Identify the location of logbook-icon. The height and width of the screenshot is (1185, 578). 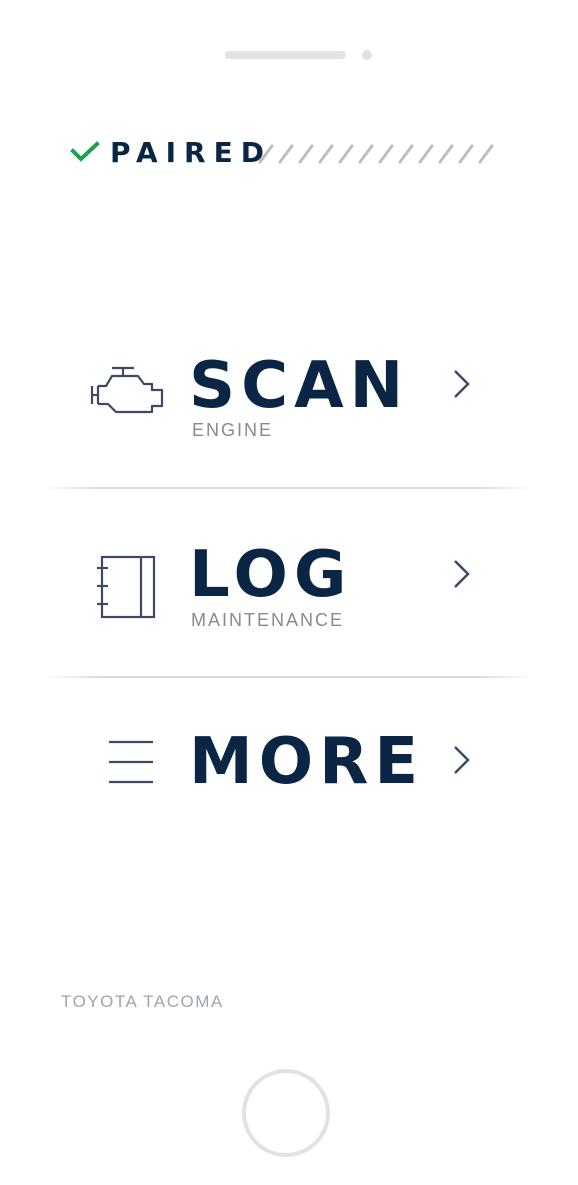
(126, 587).